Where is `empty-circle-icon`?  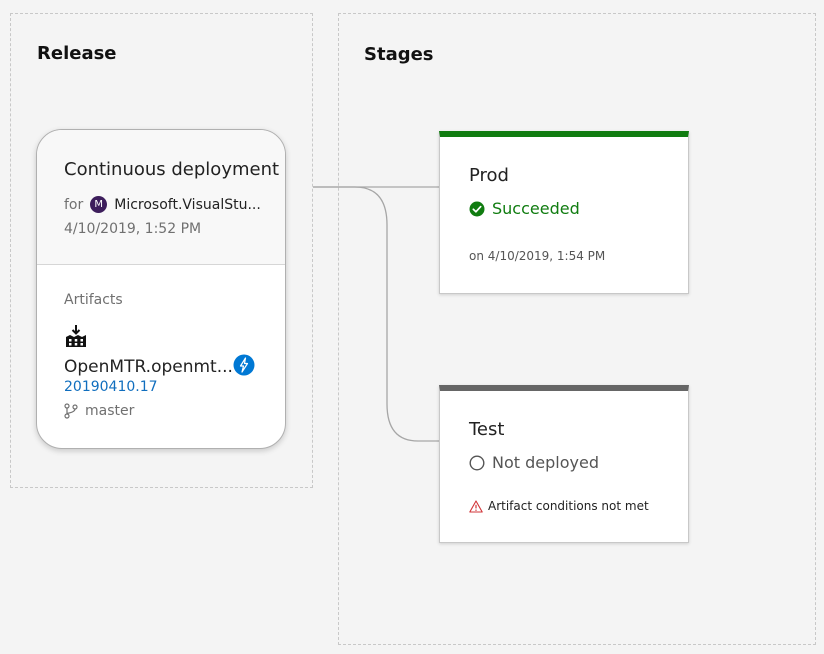
empty-circle-icon is located at coordinates (477, 462).